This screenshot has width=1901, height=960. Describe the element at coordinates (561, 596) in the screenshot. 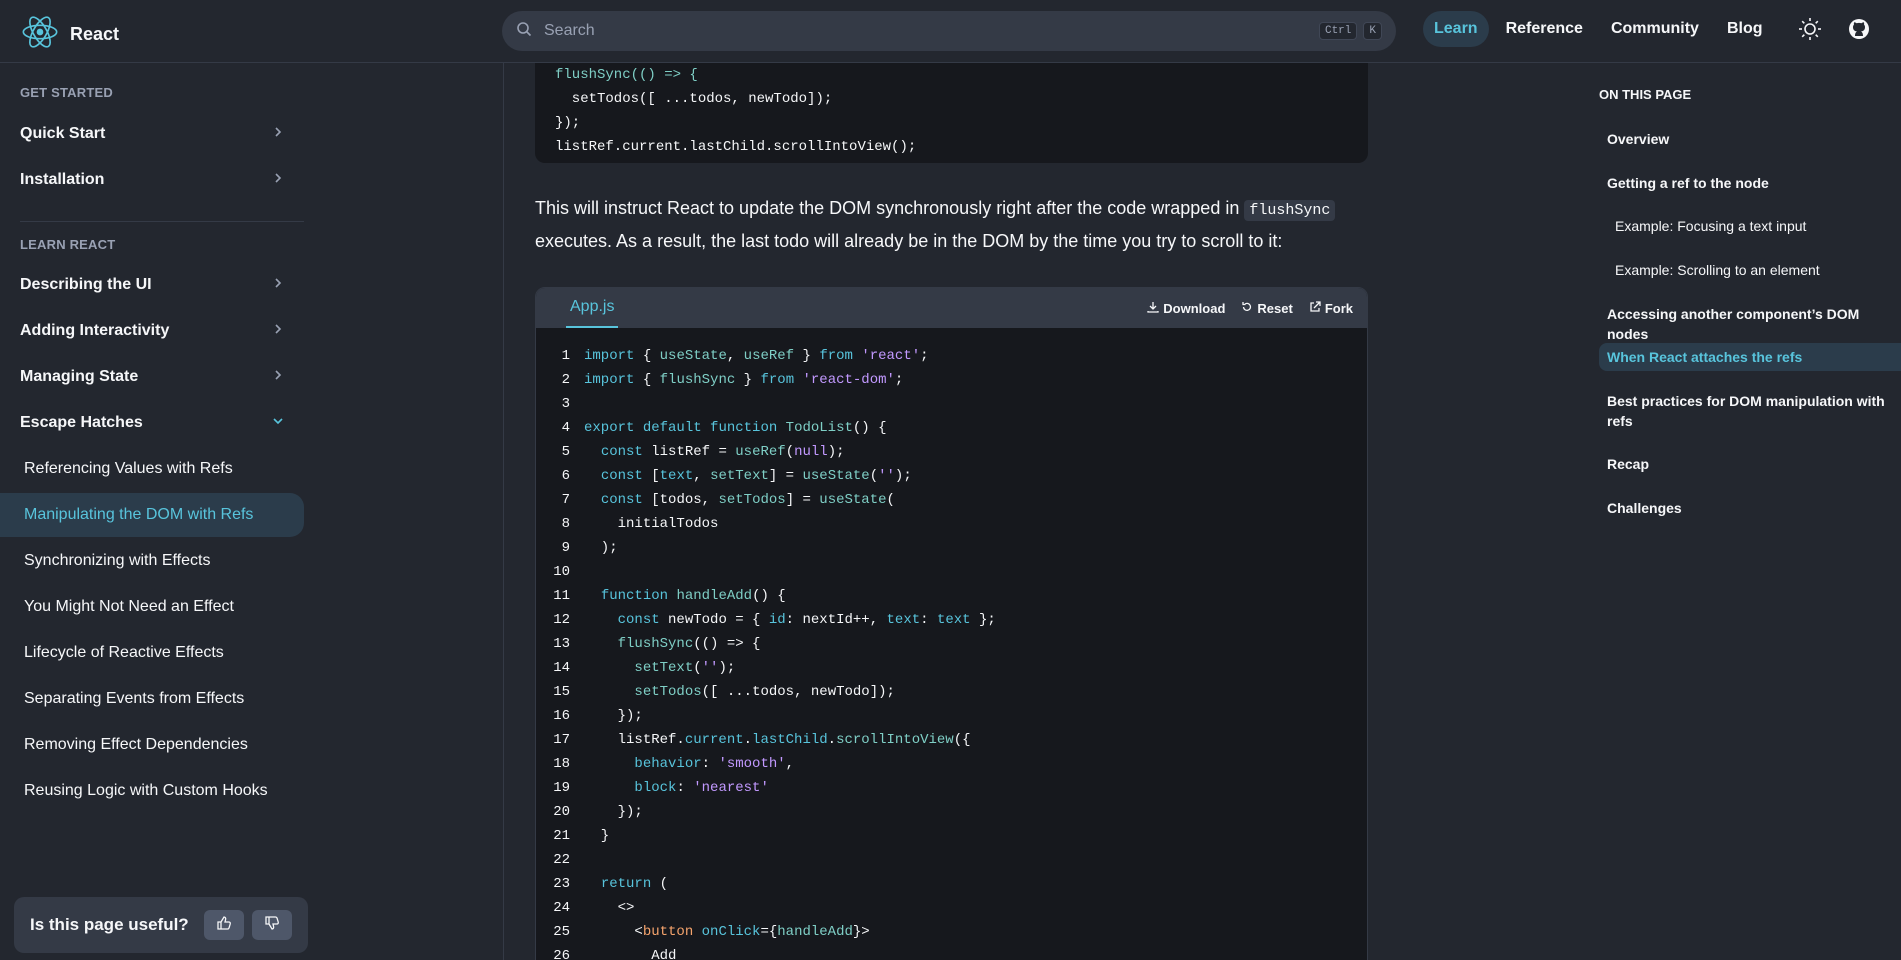

I see `line-number: 11` at that location.